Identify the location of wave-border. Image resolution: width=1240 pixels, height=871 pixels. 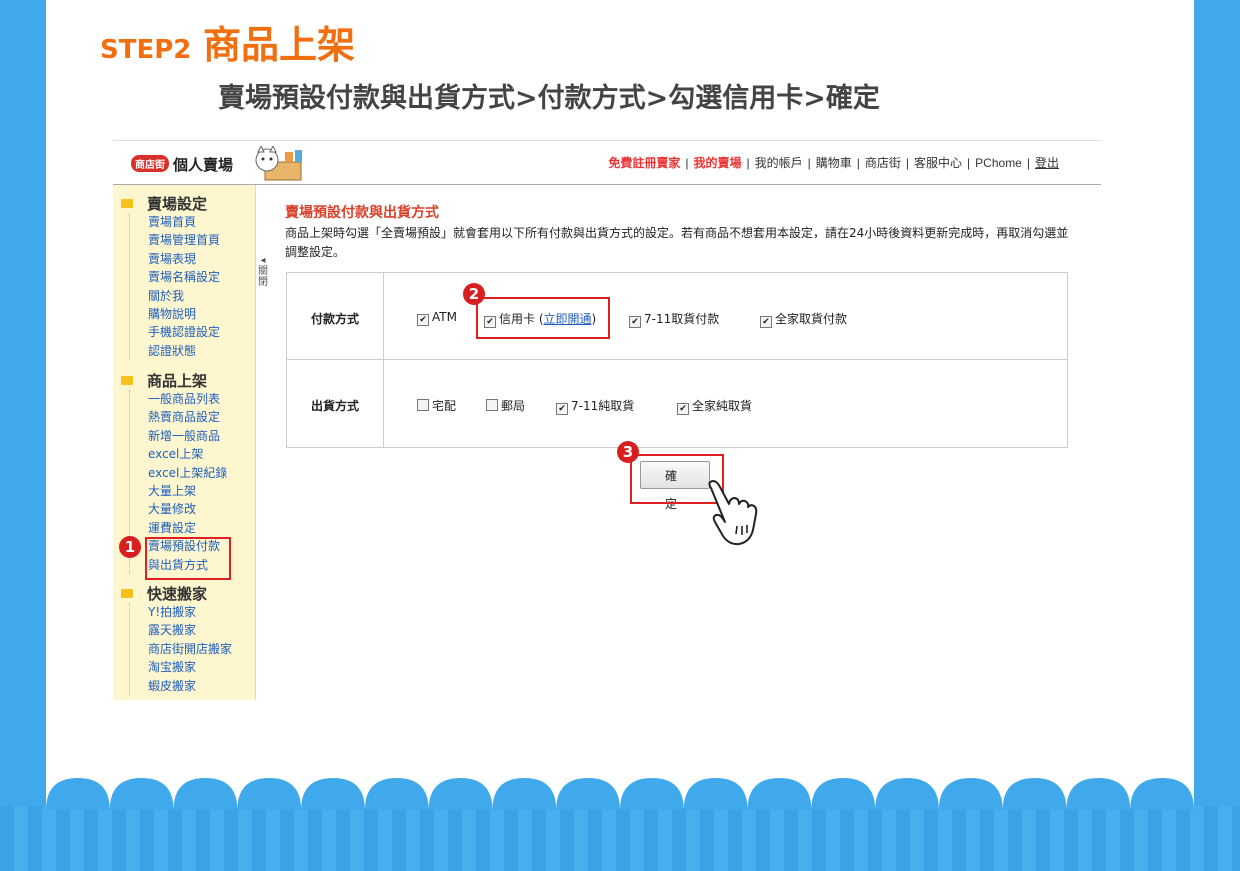
(620, 794).